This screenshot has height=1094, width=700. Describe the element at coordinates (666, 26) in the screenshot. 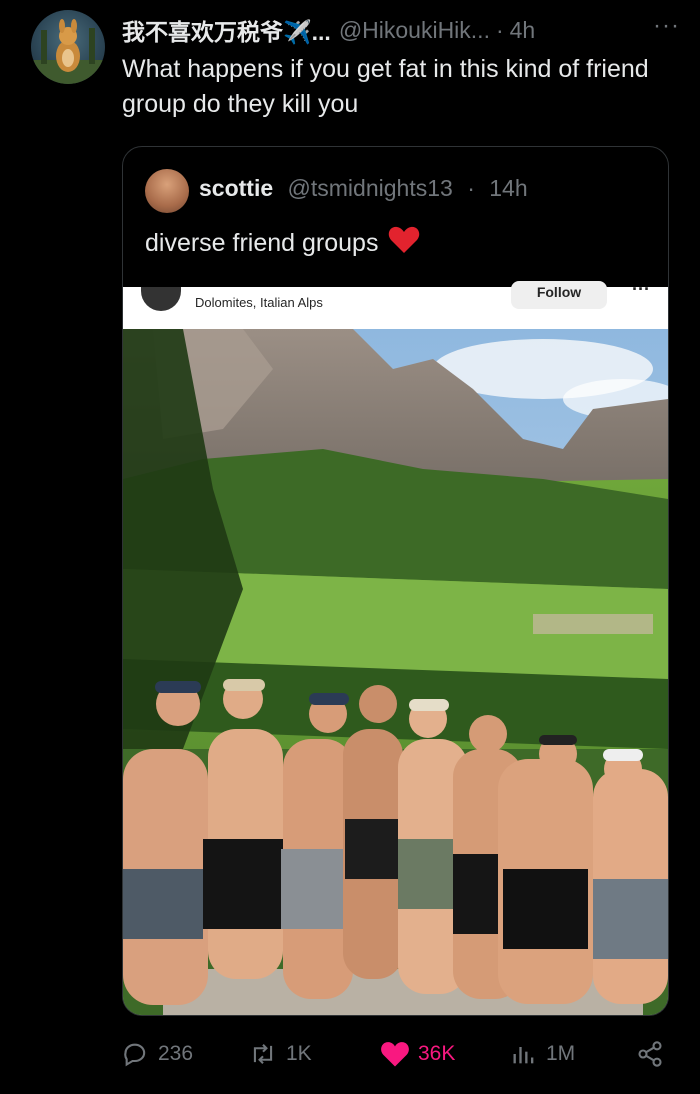

I see `more-options-icon: ···` at that location.